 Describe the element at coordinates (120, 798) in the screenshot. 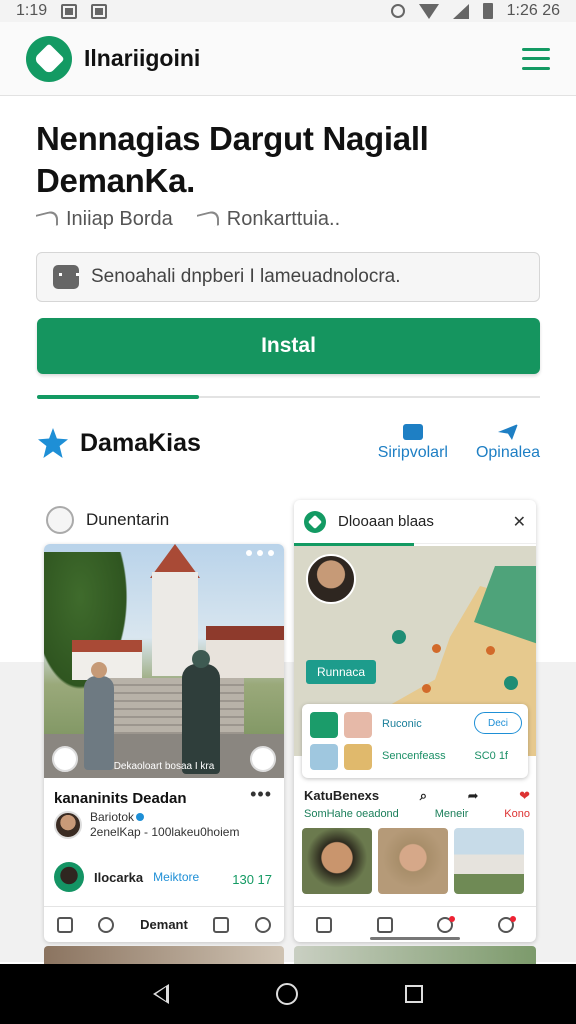

I see `post-title: kananinits Deadan` at that location.